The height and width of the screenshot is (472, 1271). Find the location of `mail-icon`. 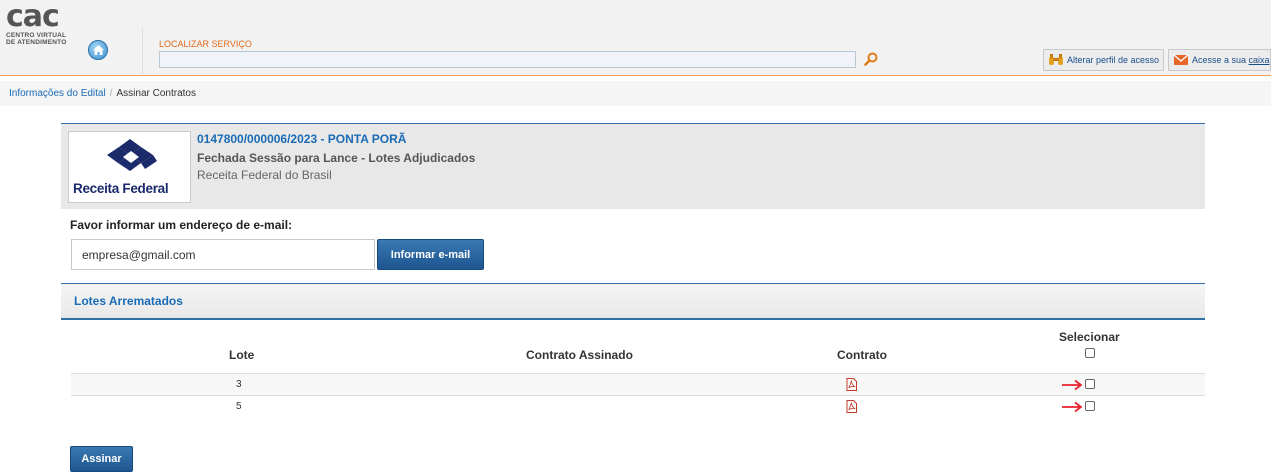

mail-icon is located at coordinates (1181, 59).